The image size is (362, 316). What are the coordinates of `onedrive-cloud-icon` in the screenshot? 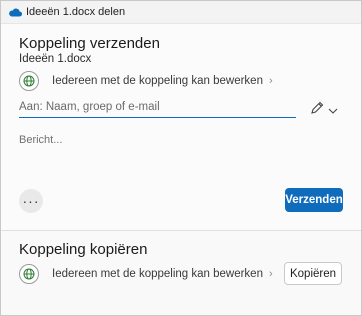 It's located at (15, 12).